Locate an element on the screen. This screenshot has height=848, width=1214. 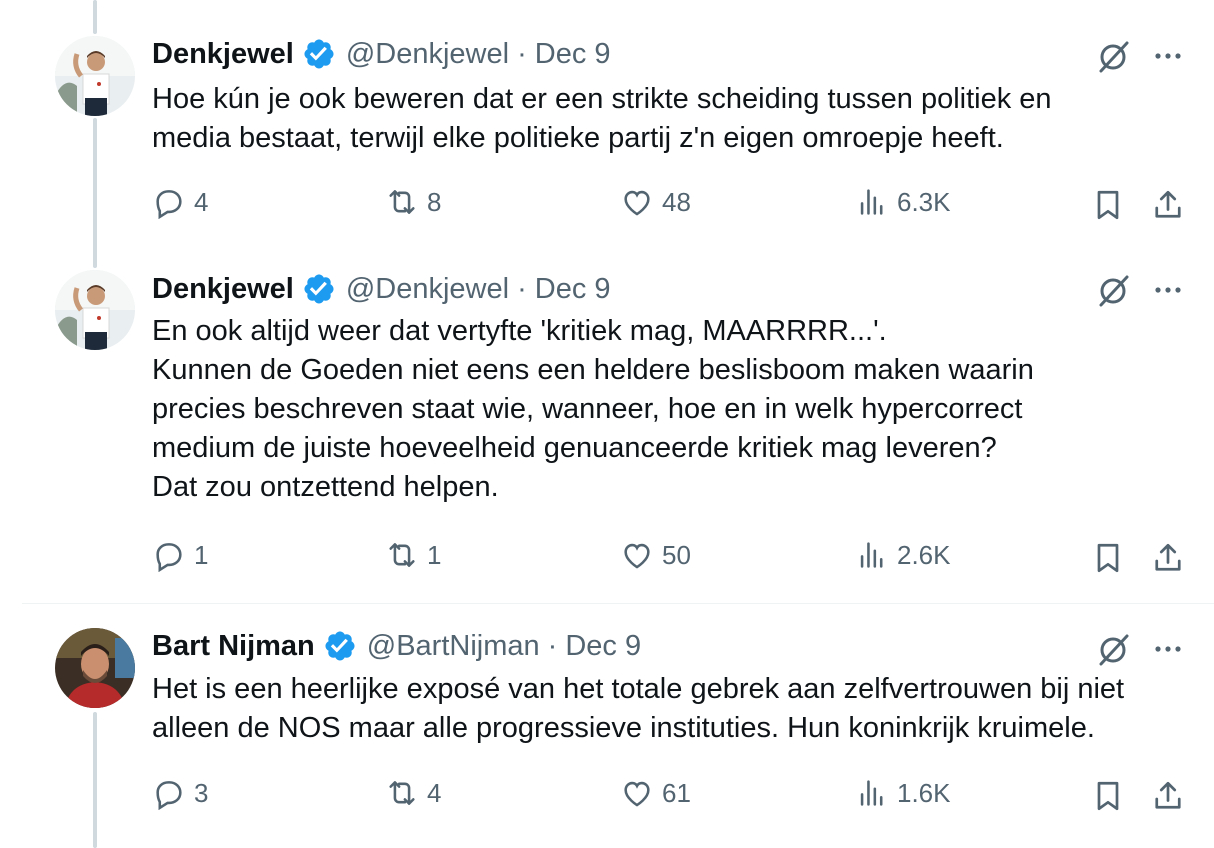
like-button: 61 is located at coordinates (655, 793).